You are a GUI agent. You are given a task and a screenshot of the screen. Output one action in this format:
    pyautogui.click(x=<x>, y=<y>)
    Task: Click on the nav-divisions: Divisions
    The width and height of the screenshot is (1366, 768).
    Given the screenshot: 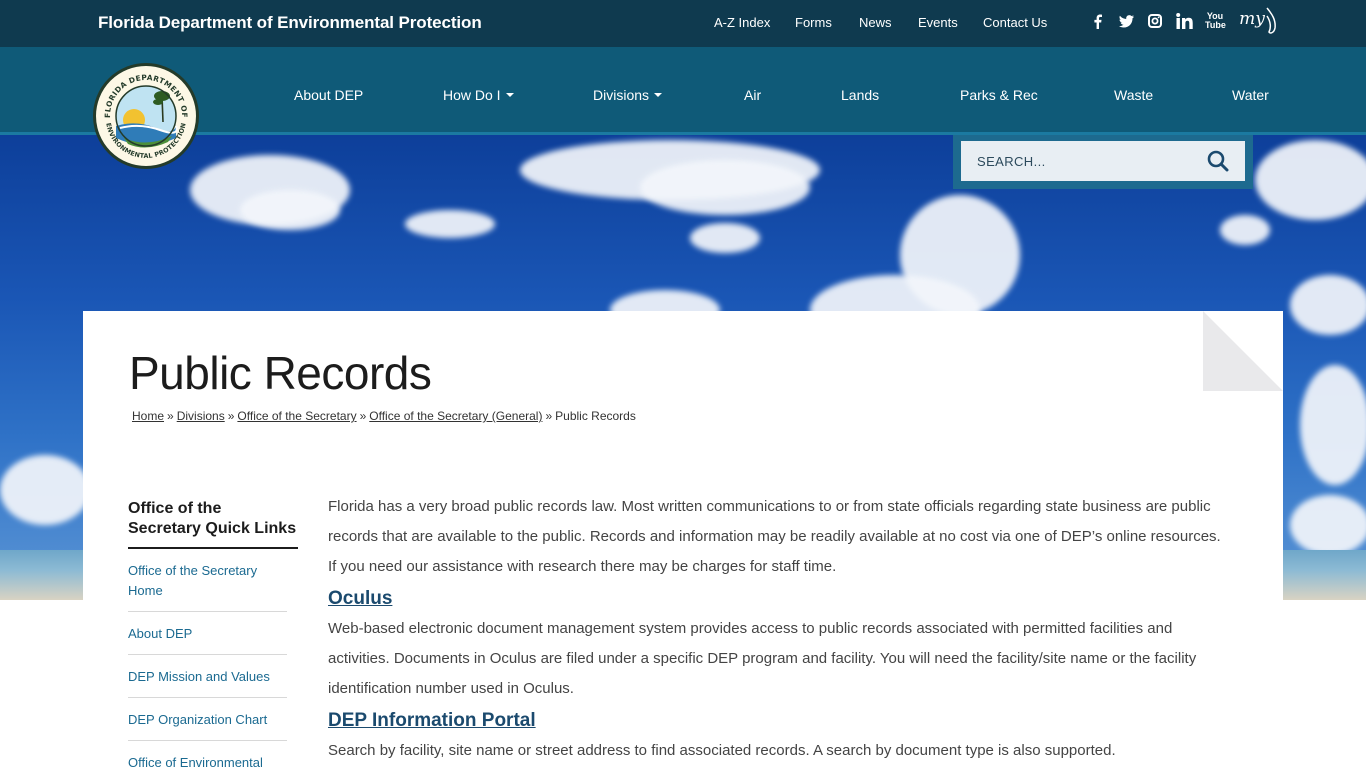 What is the action you would take?
    pyautogui.click(x=628, y=95)
    